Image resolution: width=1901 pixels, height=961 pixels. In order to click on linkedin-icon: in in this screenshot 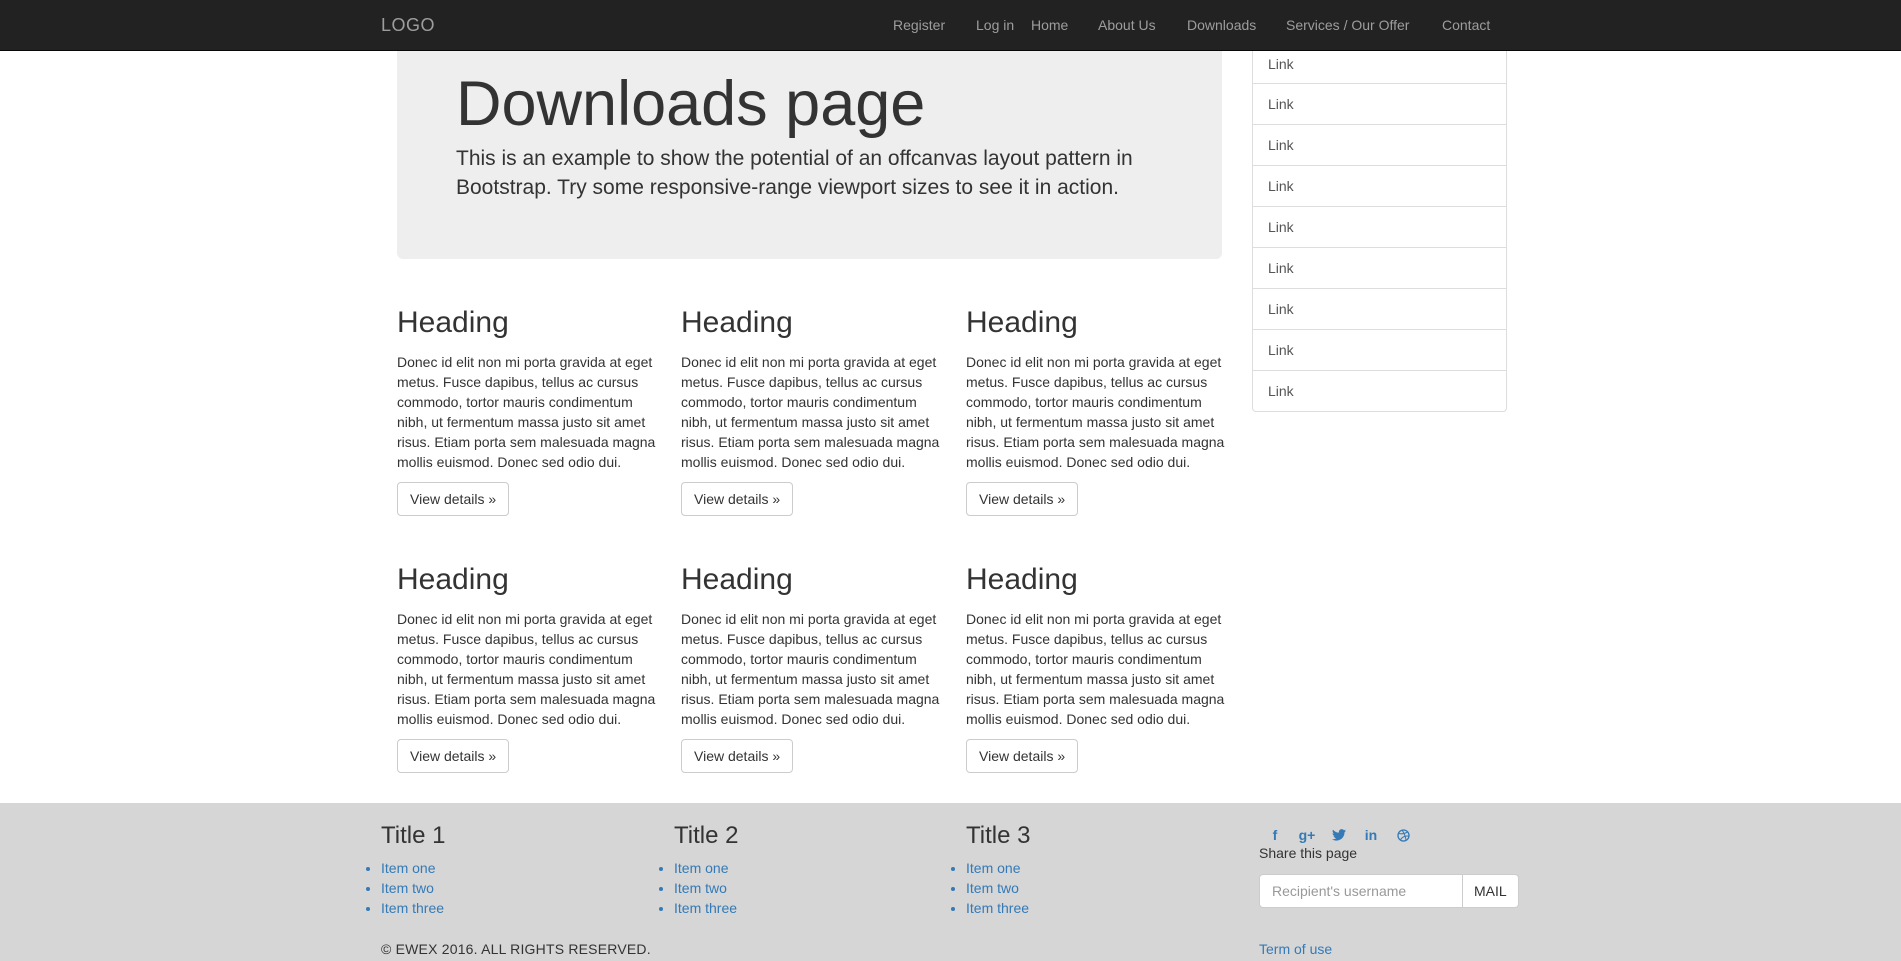, I will do `click(1371, 835)`.